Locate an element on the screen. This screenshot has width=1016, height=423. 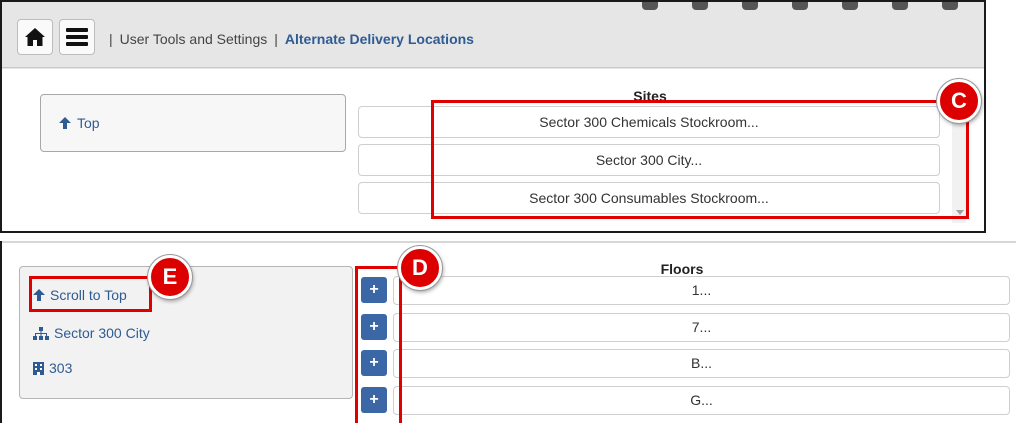
sitemap-icon is located at coordinates (41, 333).